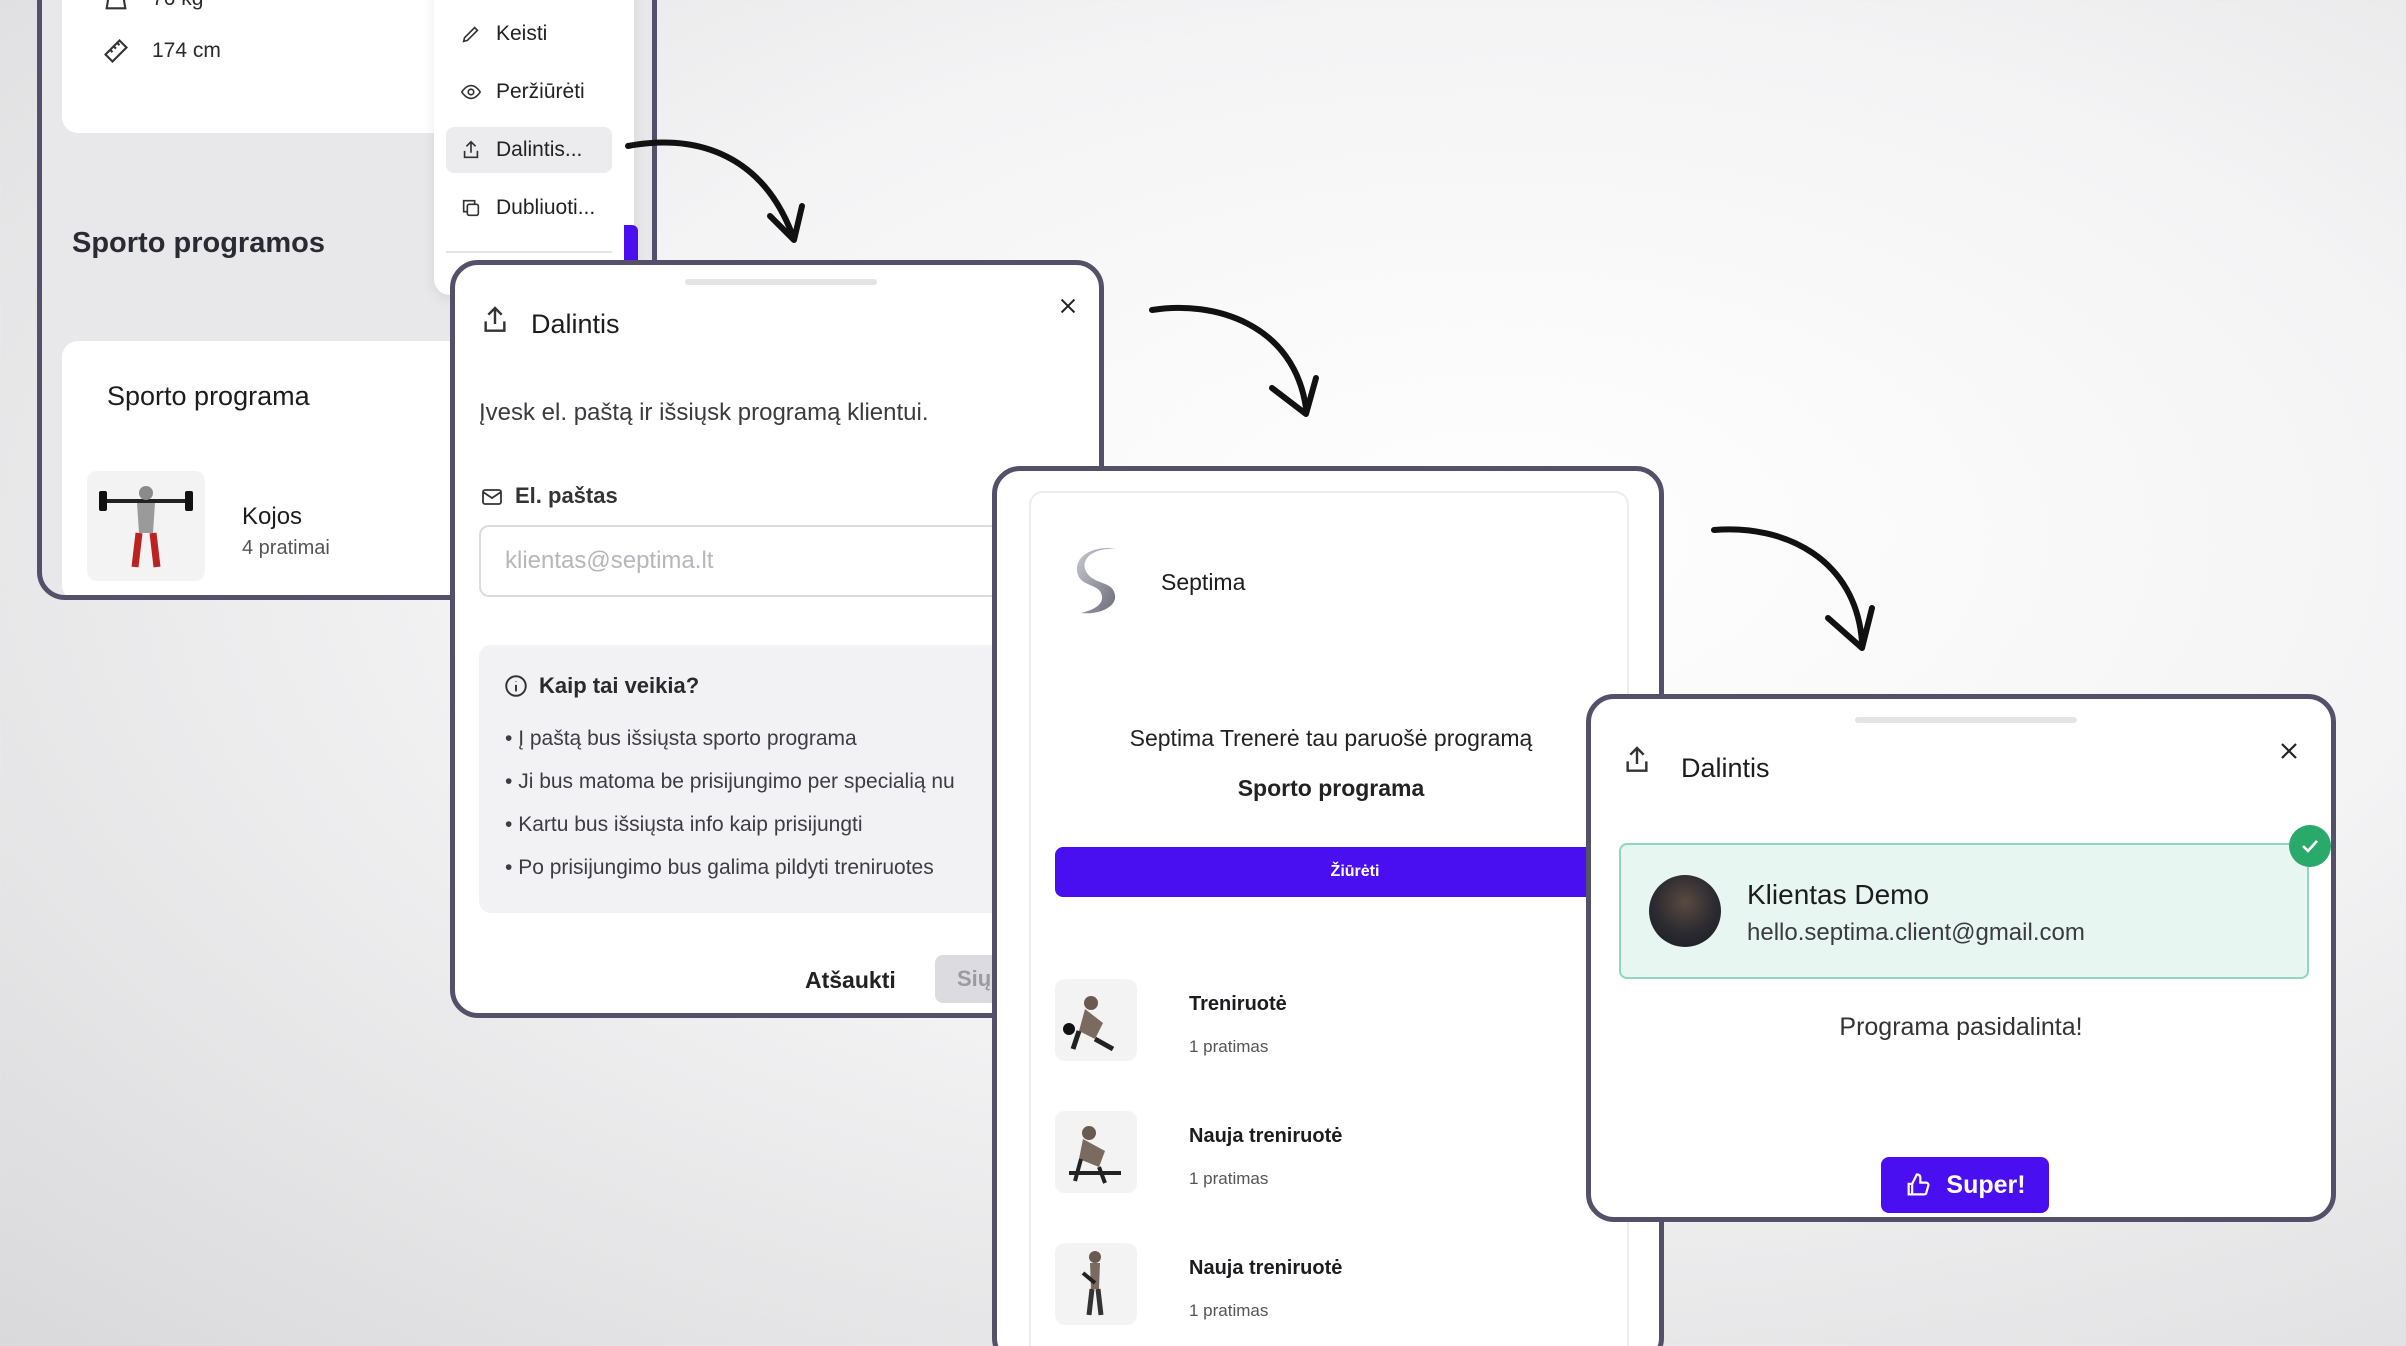 The image size is (2406, 1346). What do you see at coordinates (492, 497) in the screenshot?
I see `mail-icon` at bounding box center [492, 497].